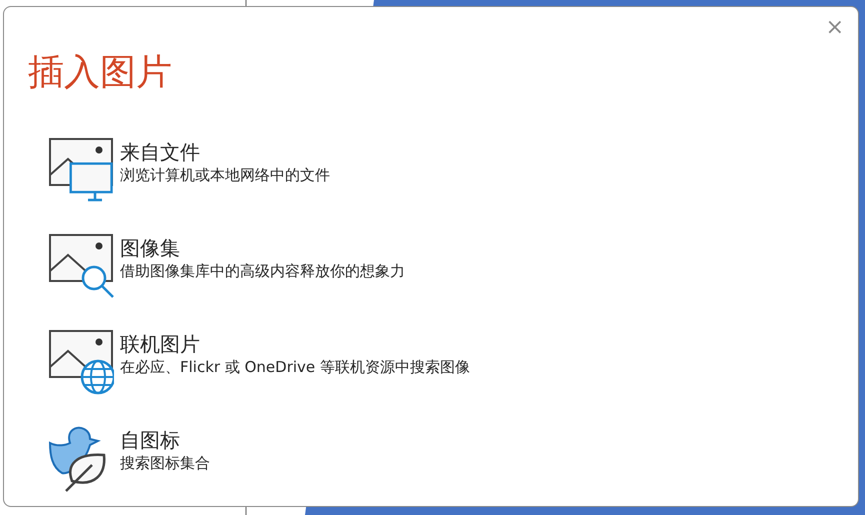 The width and height of the screenshot is (865, 515). Describe the element at coordinates (160, 344) in the screenshot. I see `option-title: 联机图片` at that location.